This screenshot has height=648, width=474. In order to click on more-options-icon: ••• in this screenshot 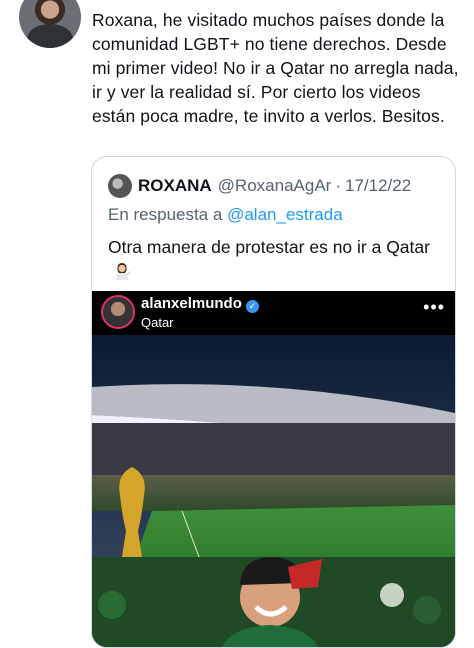, I will do `click(434, 307)`.